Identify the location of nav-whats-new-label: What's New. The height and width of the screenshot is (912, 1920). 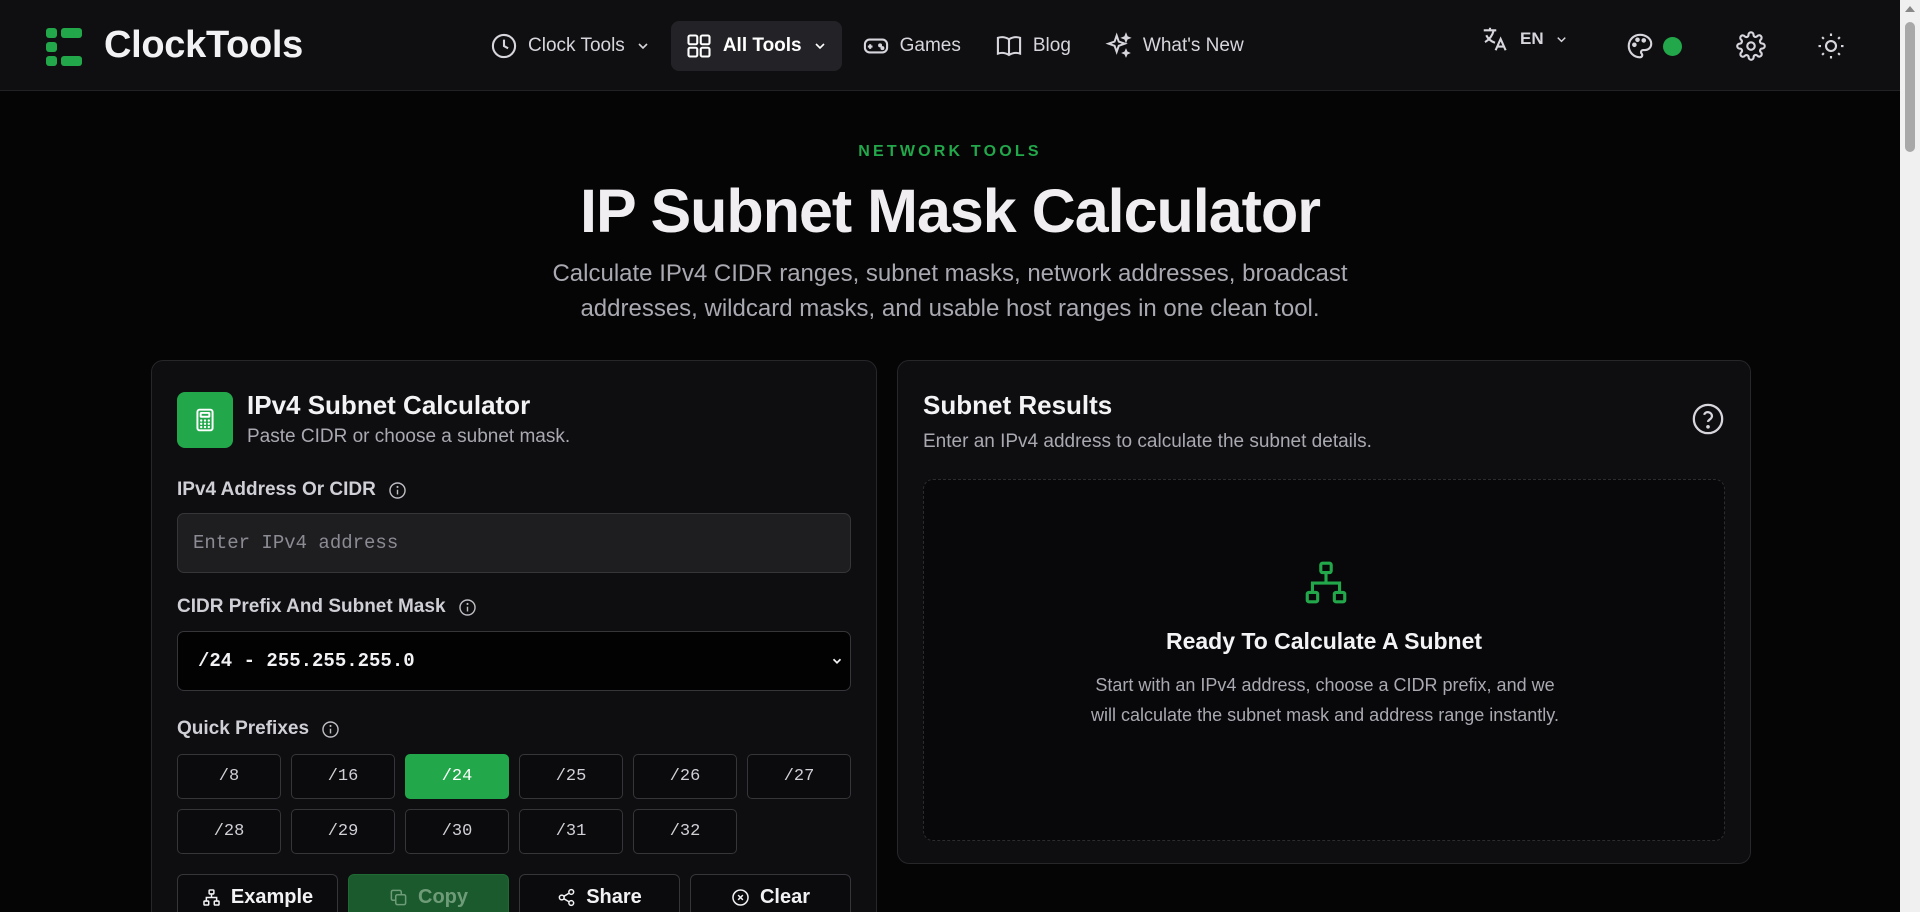
(1193, 45).